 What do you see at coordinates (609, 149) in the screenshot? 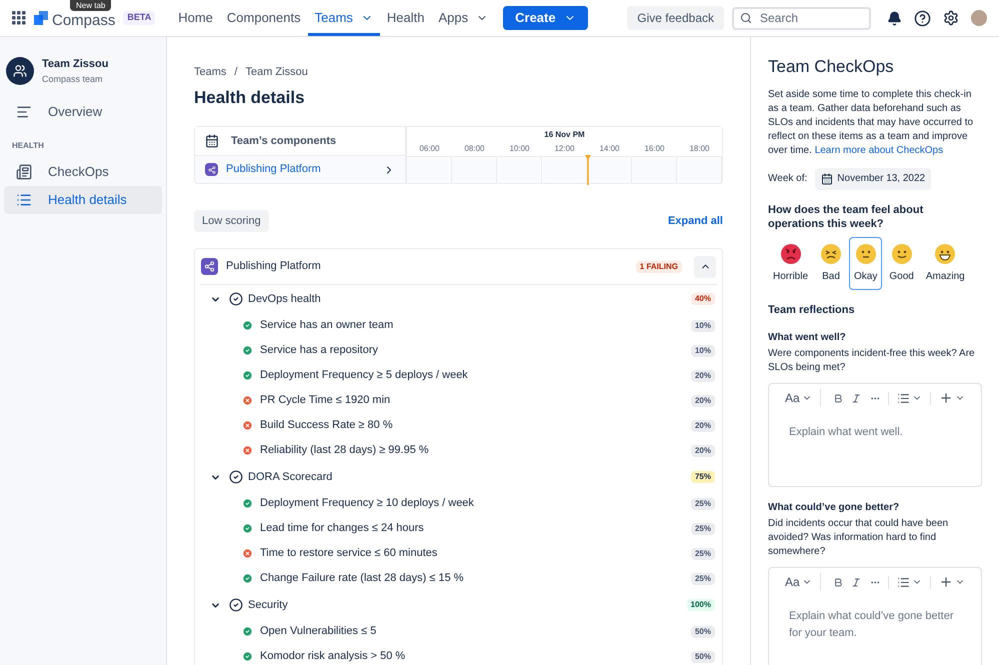
I see `time-tick: 14:00` at bounding box center [609, 149].